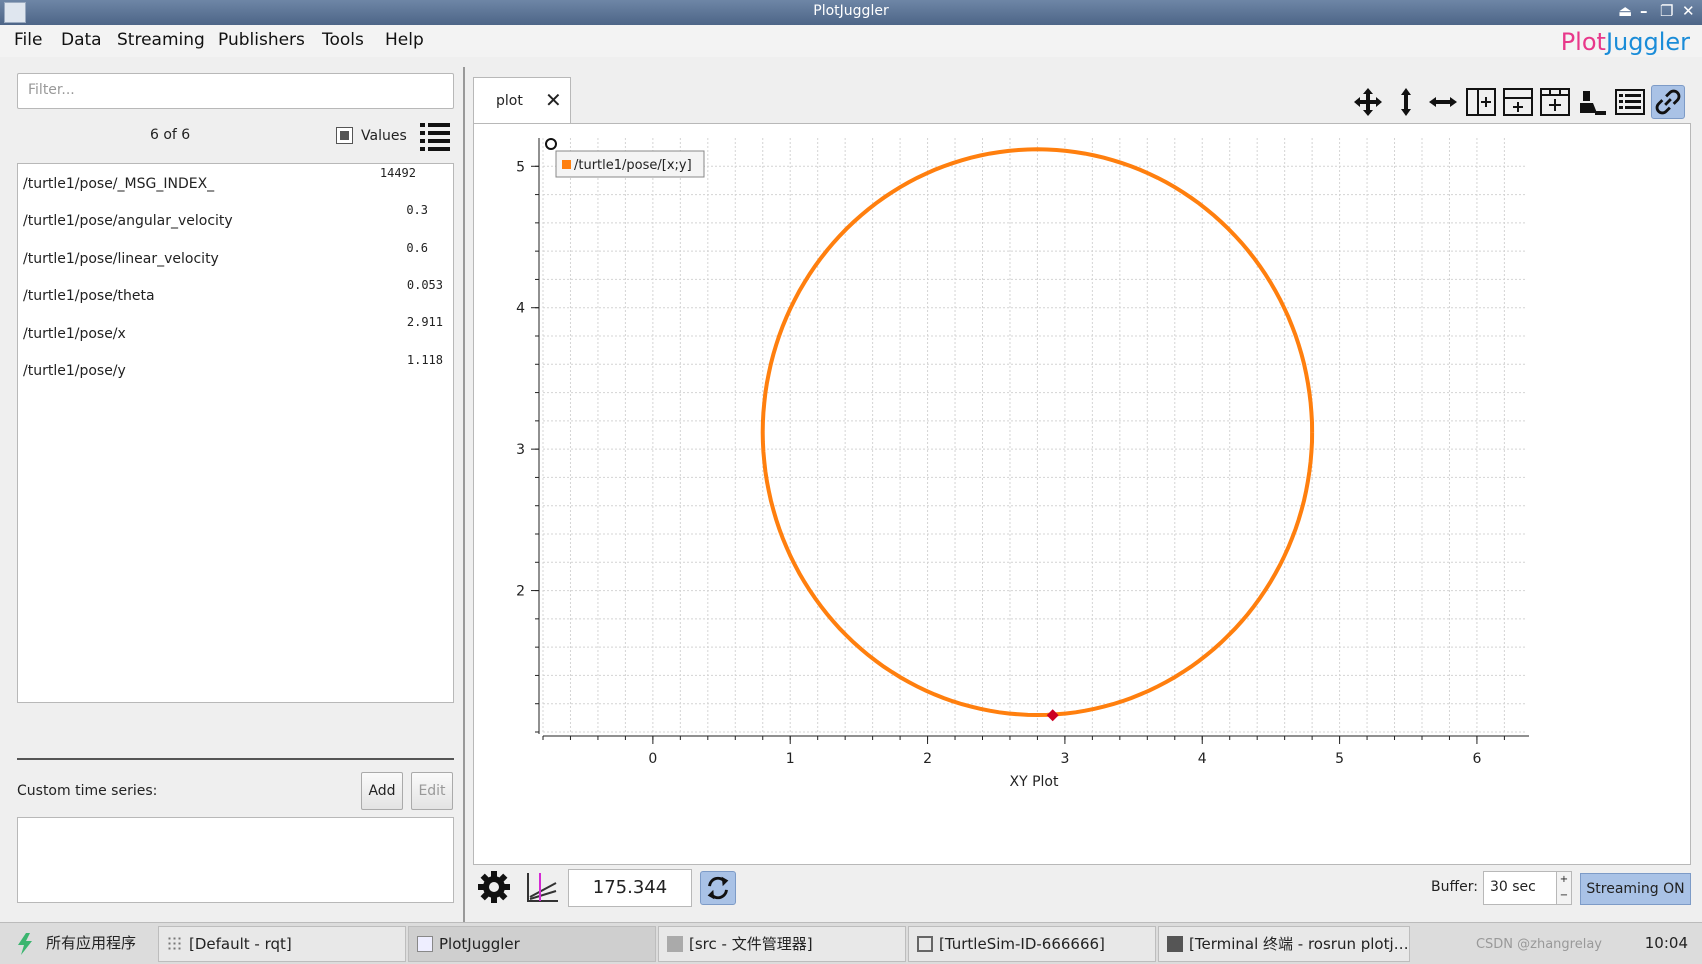 The image size is (1702, 964). What do you see at coordinates (1625, 11) in the screenshot?
I see `shade-icon: ⏏` at bounding box center [1625, 11].